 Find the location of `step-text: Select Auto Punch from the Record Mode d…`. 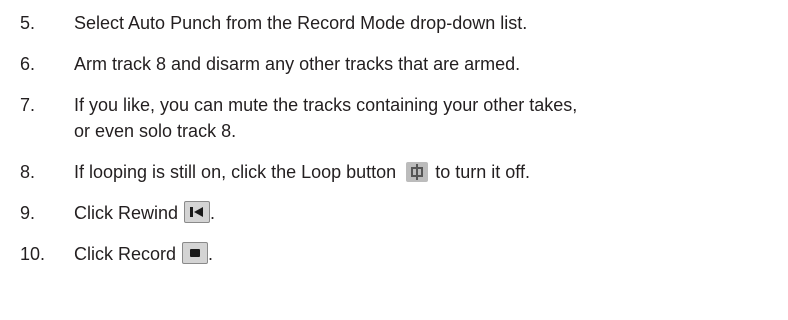

step-text: Select Auto Punch from the Record Mode d… is located at coordinates (301, 23).